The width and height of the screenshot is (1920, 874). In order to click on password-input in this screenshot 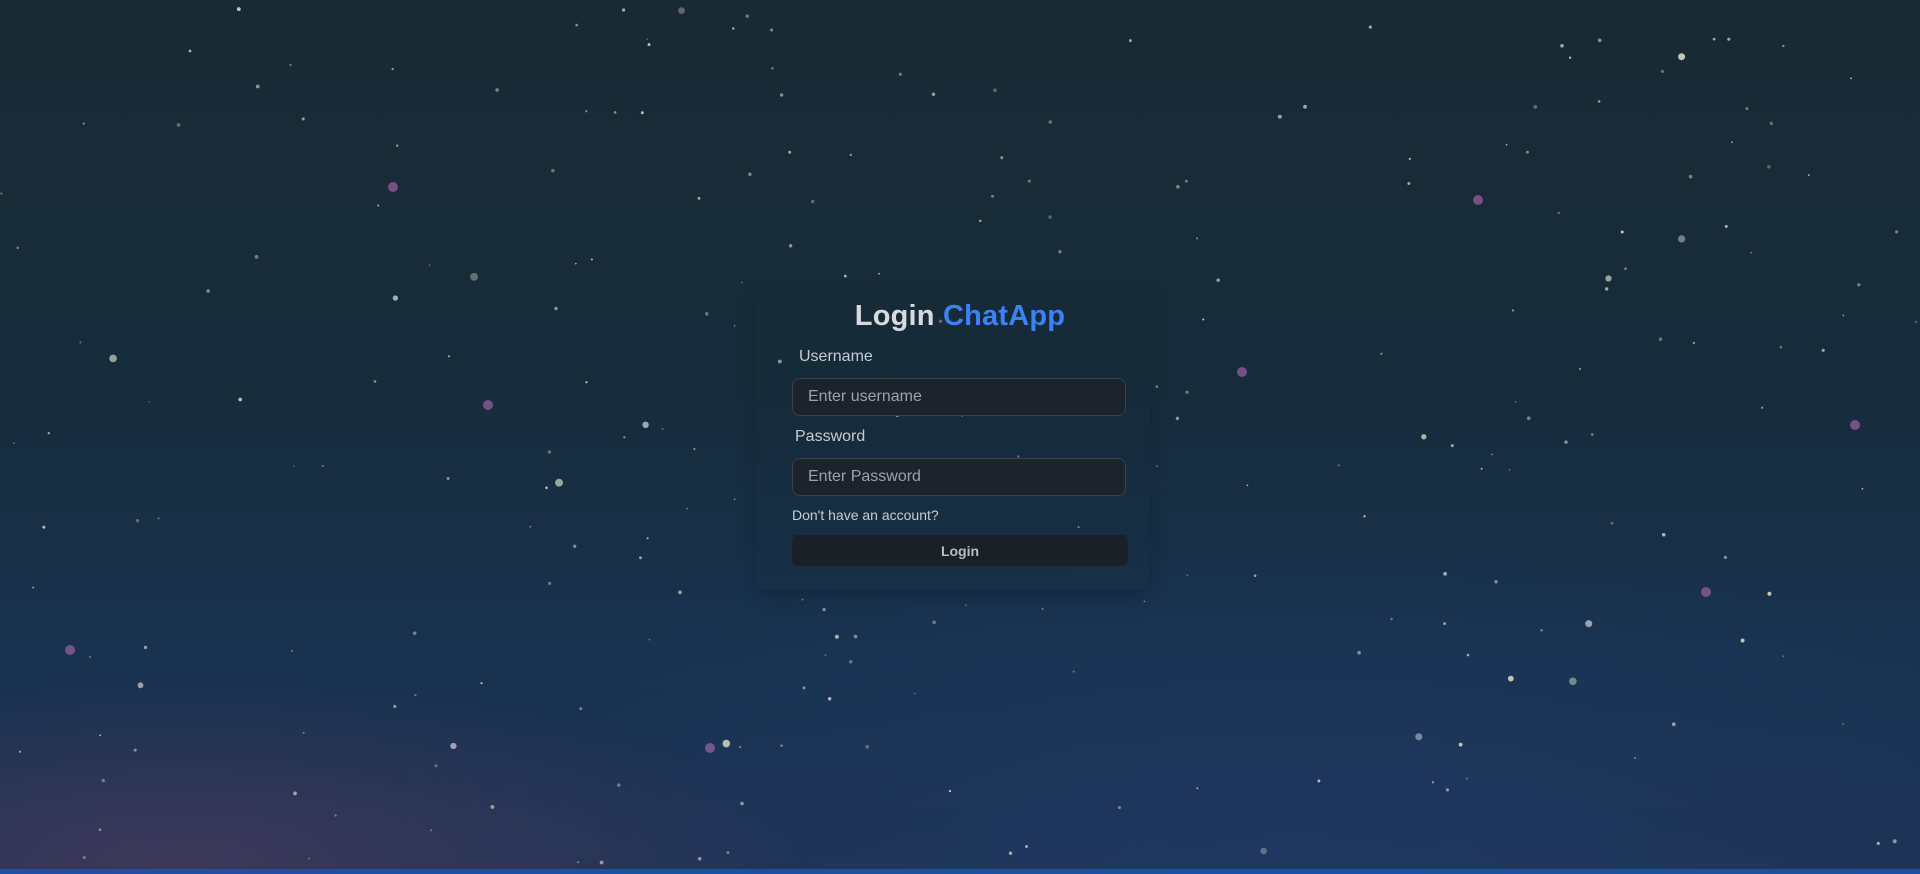, I will do `click(959, 477)`.